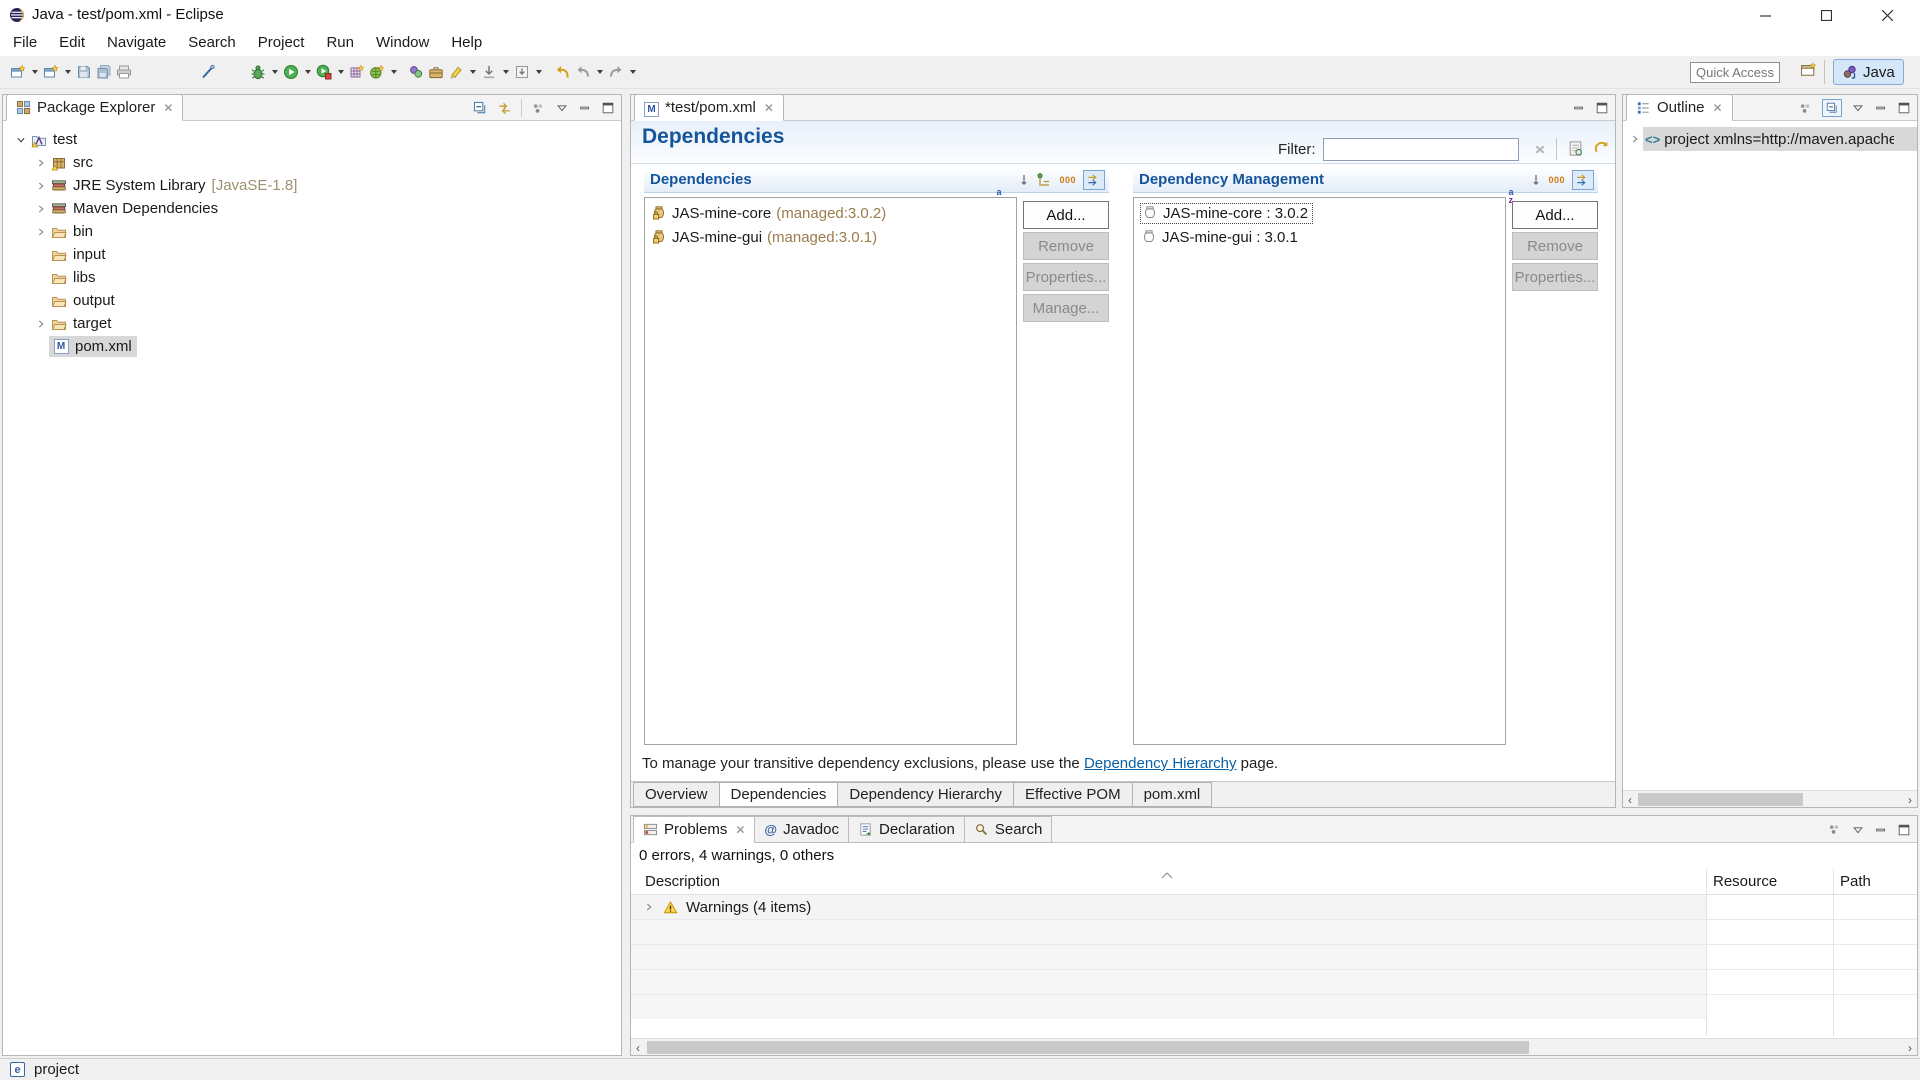 The width and height of the screenshot is (1920, 1080). Describe the element at coordinates (312, 162) in the screenshot. I see `tree-item-src: src` at that location.